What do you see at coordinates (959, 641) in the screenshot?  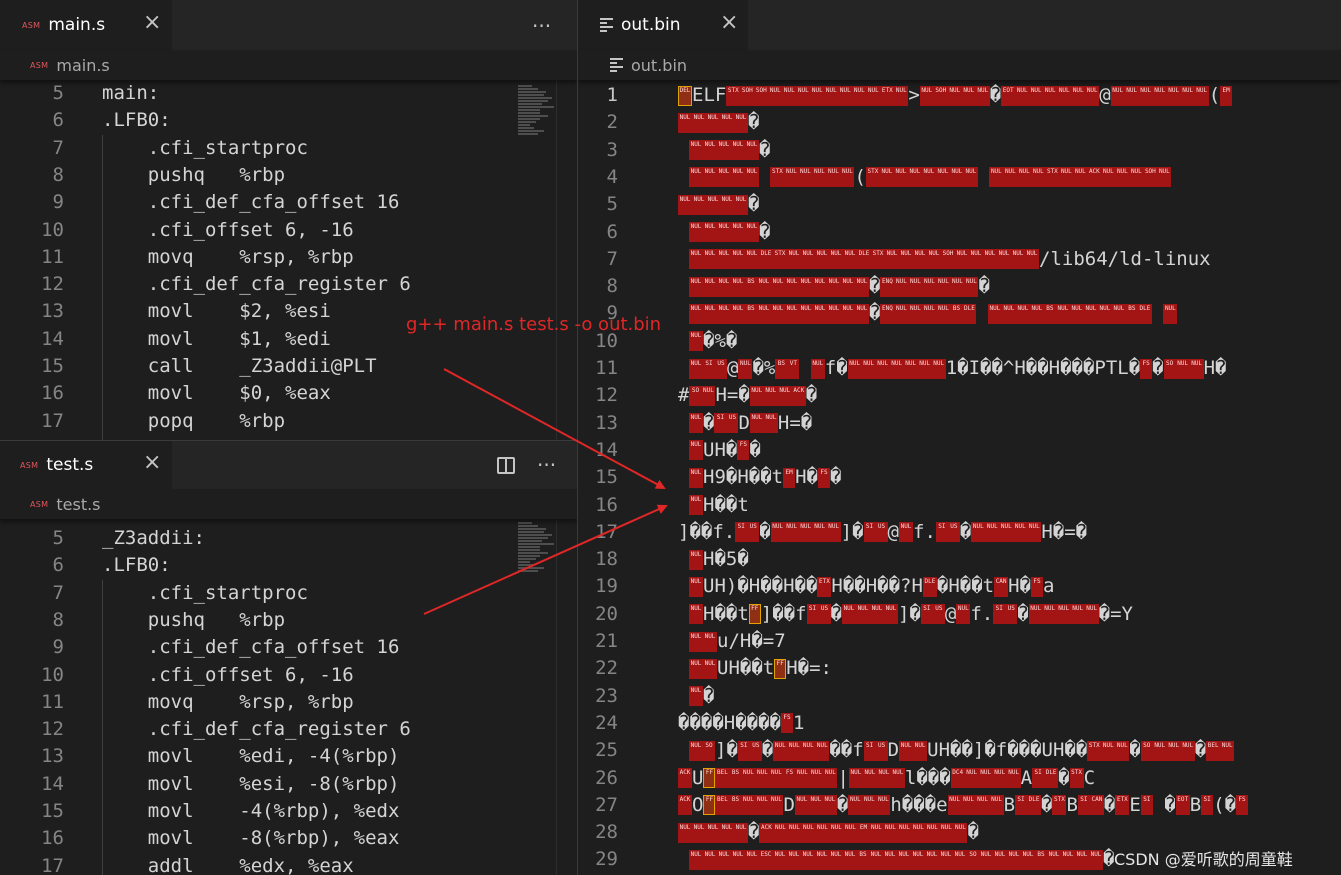 I see `code-line: 21 NUL NUL u/H�=7` at bounding box center [959, 641].